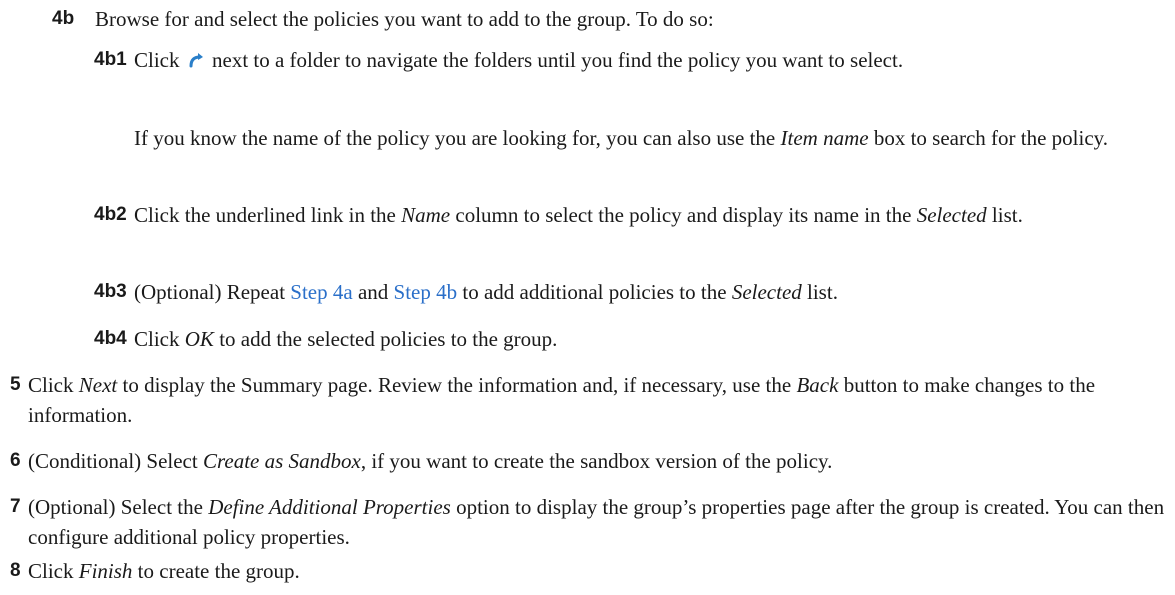  What do you see at coordinates (991, 138) in the screenshot?
I see `text-fragment: box to search for the policy.` at bounding box center [991, 138].